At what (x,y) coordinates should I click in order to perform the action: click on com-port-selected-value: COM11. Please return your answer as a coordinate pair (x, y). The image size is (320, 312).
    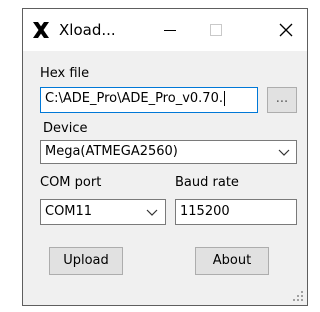
    Looking at the image, I should click on (69, 211).